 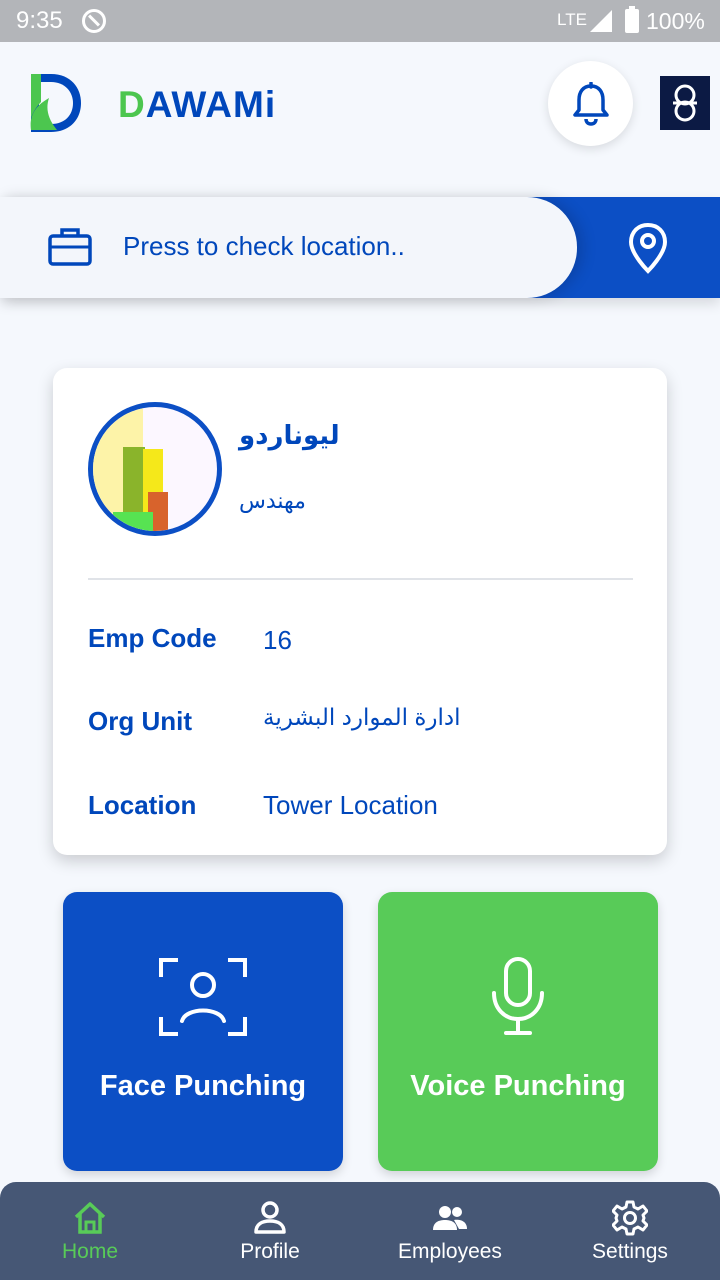 What do you see at coordinates (140, 721) in the screenshot?
I see `org-unit-label: Org Unit` at bounding box center [140, 721].